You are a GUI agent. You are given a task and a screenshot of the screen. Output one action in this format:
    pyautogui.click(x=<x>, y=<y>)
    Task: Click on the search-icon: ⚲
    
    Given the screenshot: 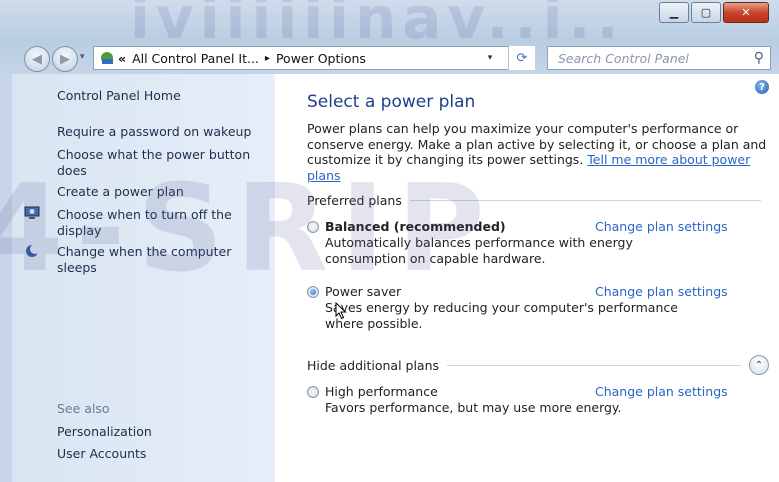 What is the action you would take?
    pyautogui.click(x=759, y=58)
    